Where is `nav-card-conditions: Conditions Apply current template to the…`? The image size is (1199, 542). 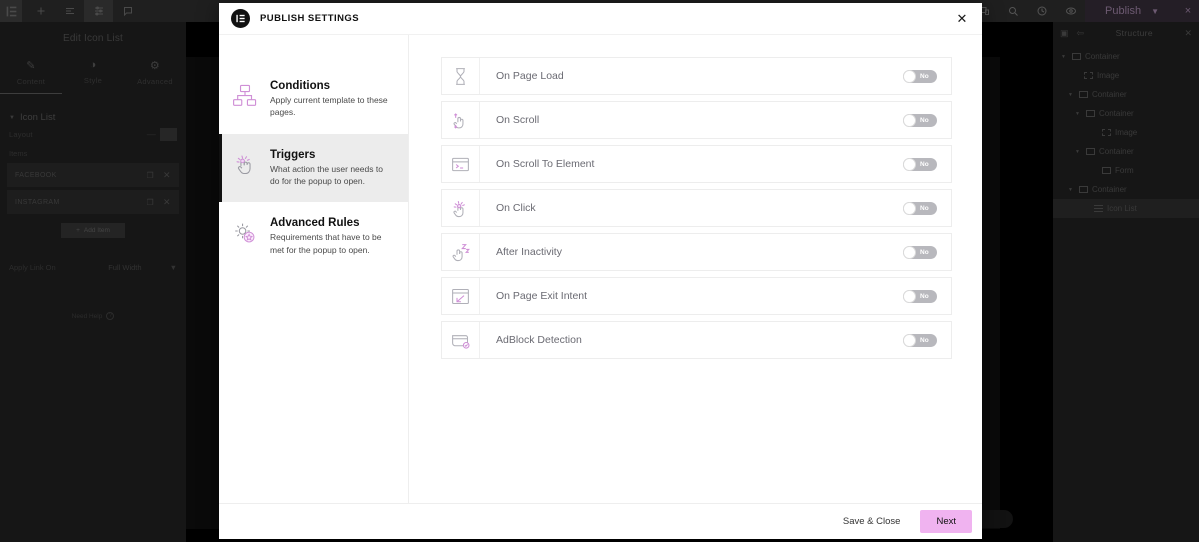 nav-card-conditions: Conditions Apply current template to the… is located at coordinates (313, 99).